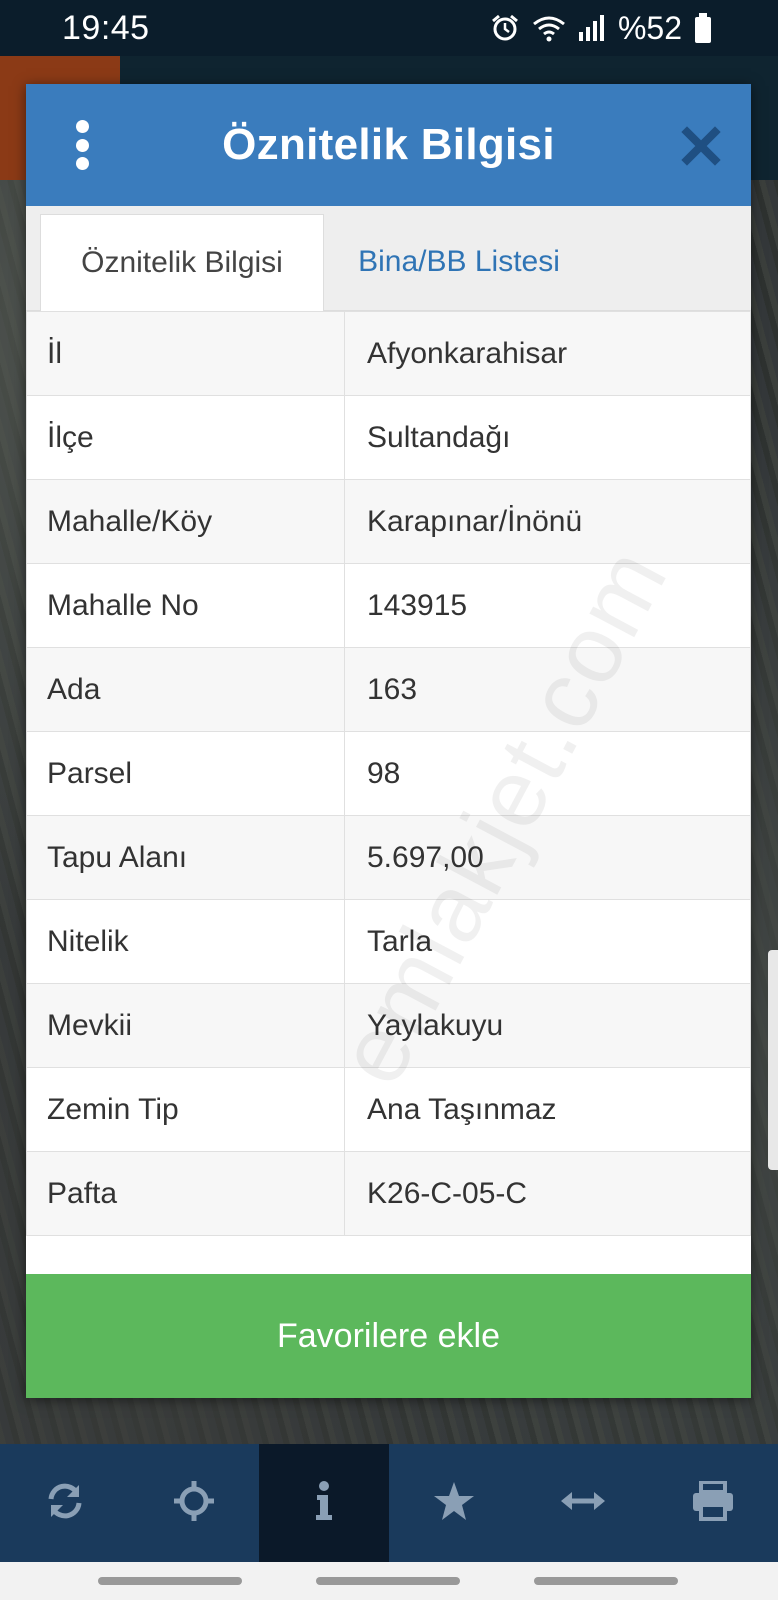 This screenshot has width=778, height=1600. I want to click on table-row: Zemin Tip Ana Taşınmaz, so click(388, 1109).